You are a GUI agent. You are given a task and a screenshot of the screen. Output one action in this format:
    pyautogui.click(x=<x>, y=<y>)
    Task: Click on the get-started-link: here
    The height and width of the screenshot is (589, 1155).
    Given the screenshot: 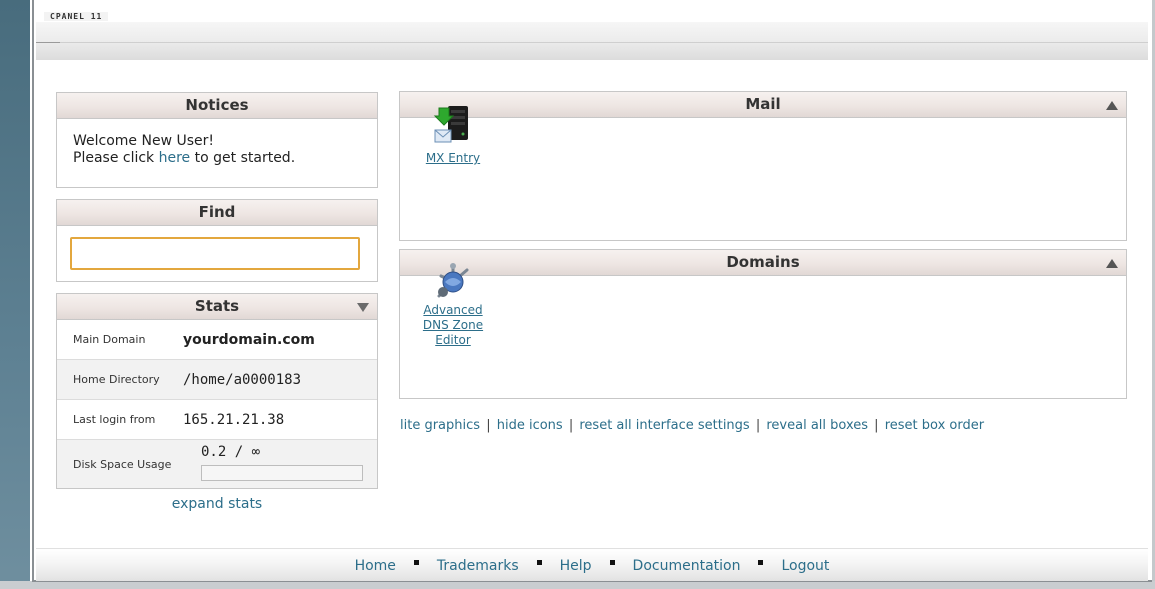 What is the action you would take?
    pyautogui.click(x=175, y=158)
    